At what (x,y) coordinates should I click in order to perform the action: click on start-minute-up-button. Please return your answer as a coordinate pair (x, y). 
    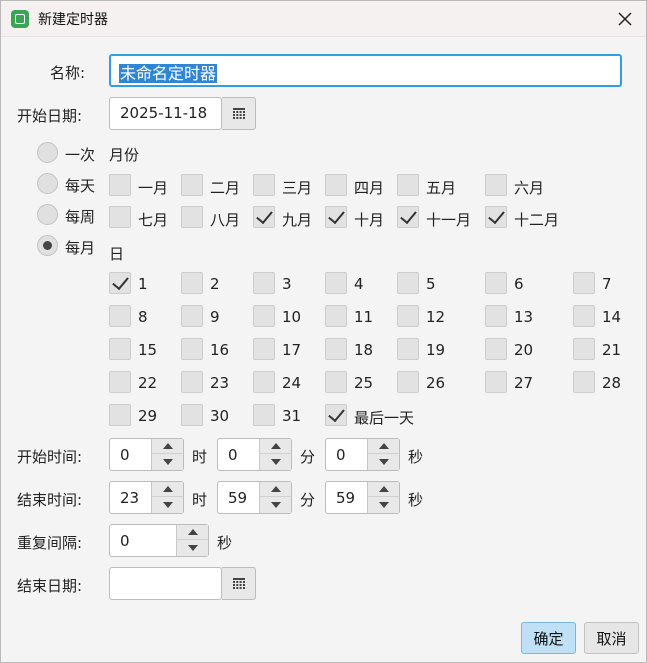
    Looking at the image, I should click on (275, 446).